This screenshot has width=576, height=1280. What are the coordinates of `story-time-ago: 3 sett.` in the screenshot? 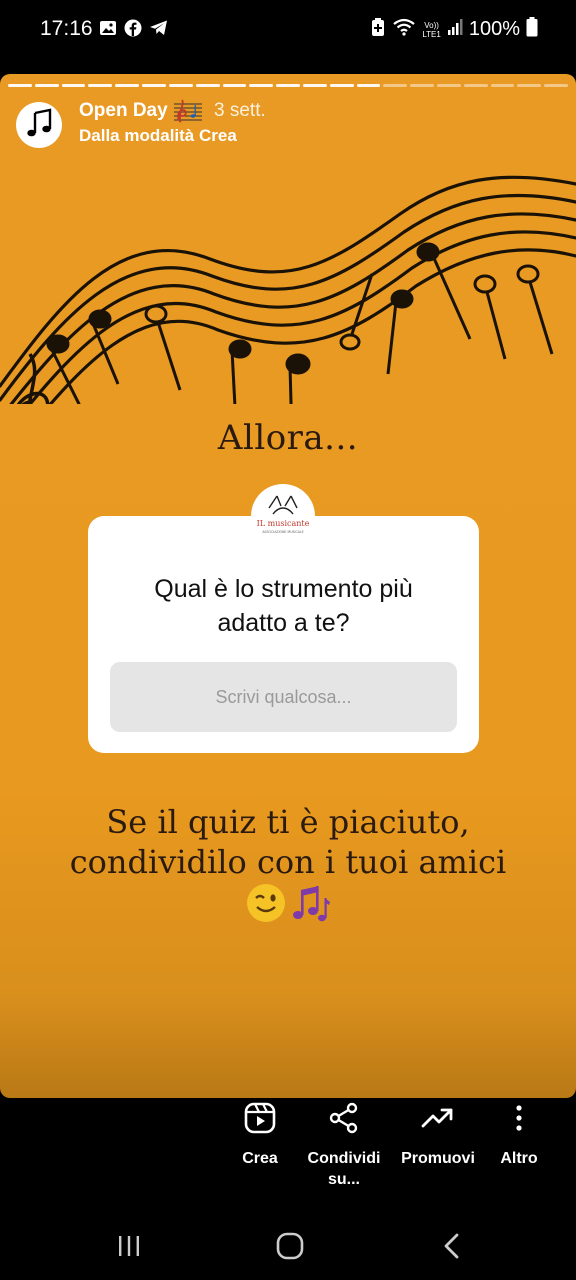 It's located at (240, 110).